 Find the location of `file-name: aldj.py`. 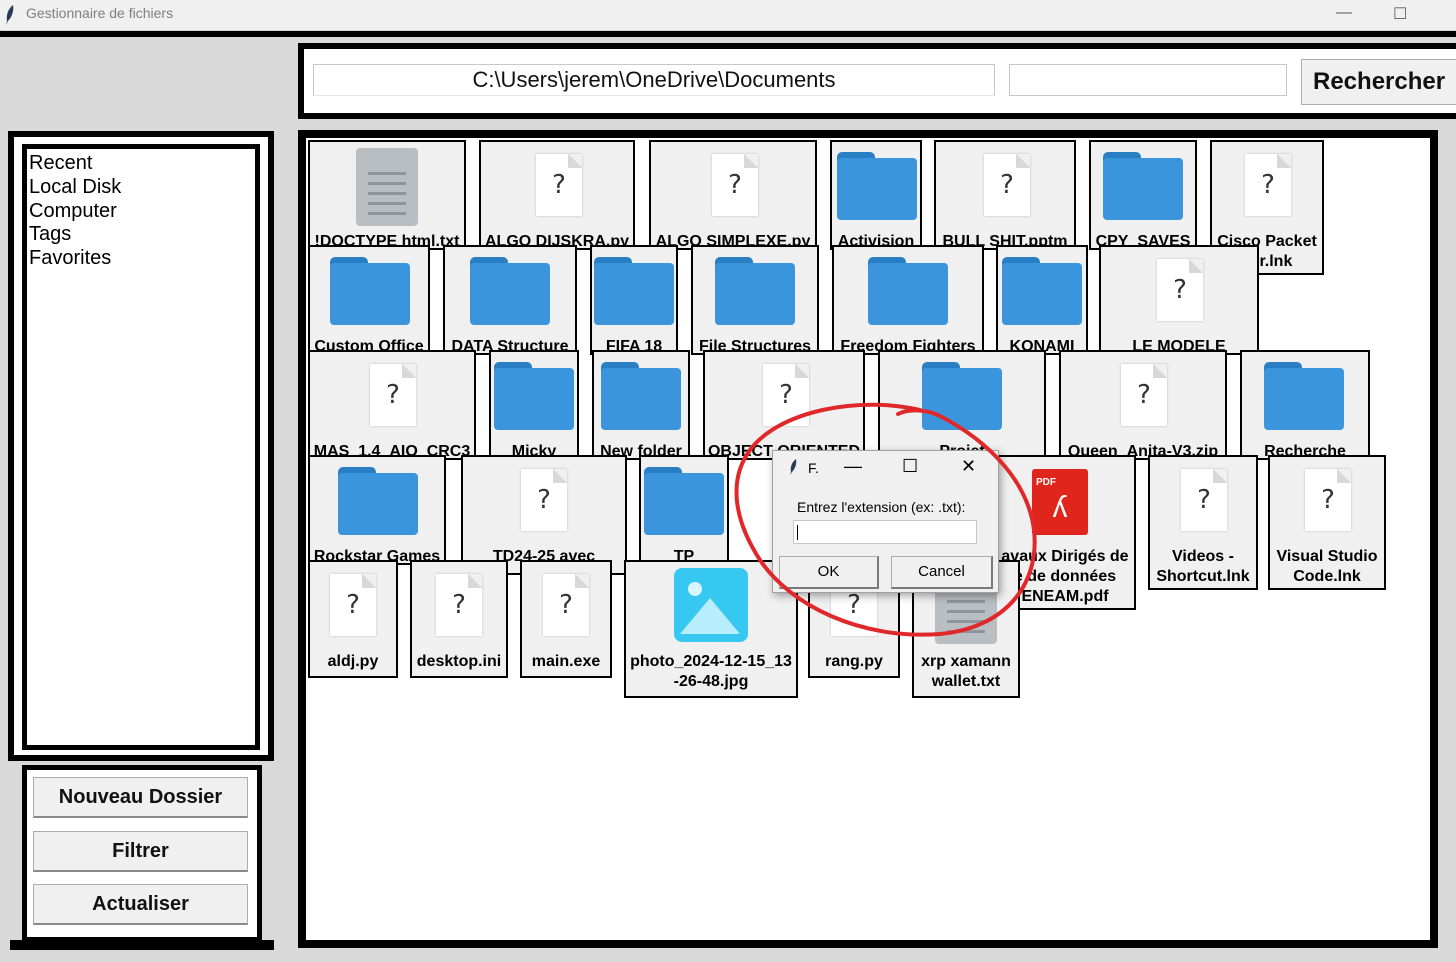

file-name: aldj.py is located at coordinates (353, 661).